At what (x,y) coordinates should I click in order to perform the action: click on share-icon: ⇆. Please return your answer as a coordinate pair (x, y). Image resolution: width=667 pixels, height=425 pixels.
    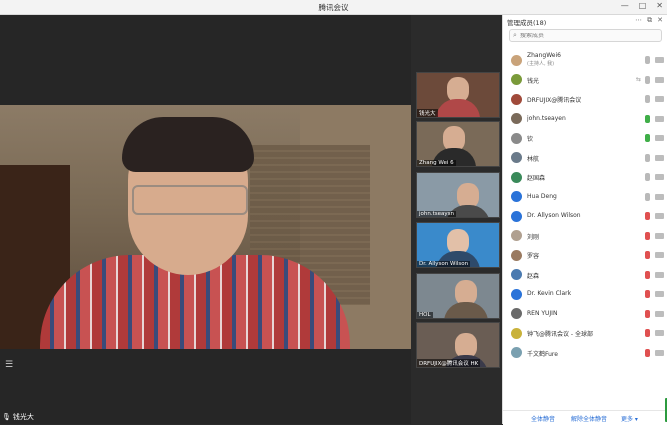
    Looking at the image, I should click on (638, 79).